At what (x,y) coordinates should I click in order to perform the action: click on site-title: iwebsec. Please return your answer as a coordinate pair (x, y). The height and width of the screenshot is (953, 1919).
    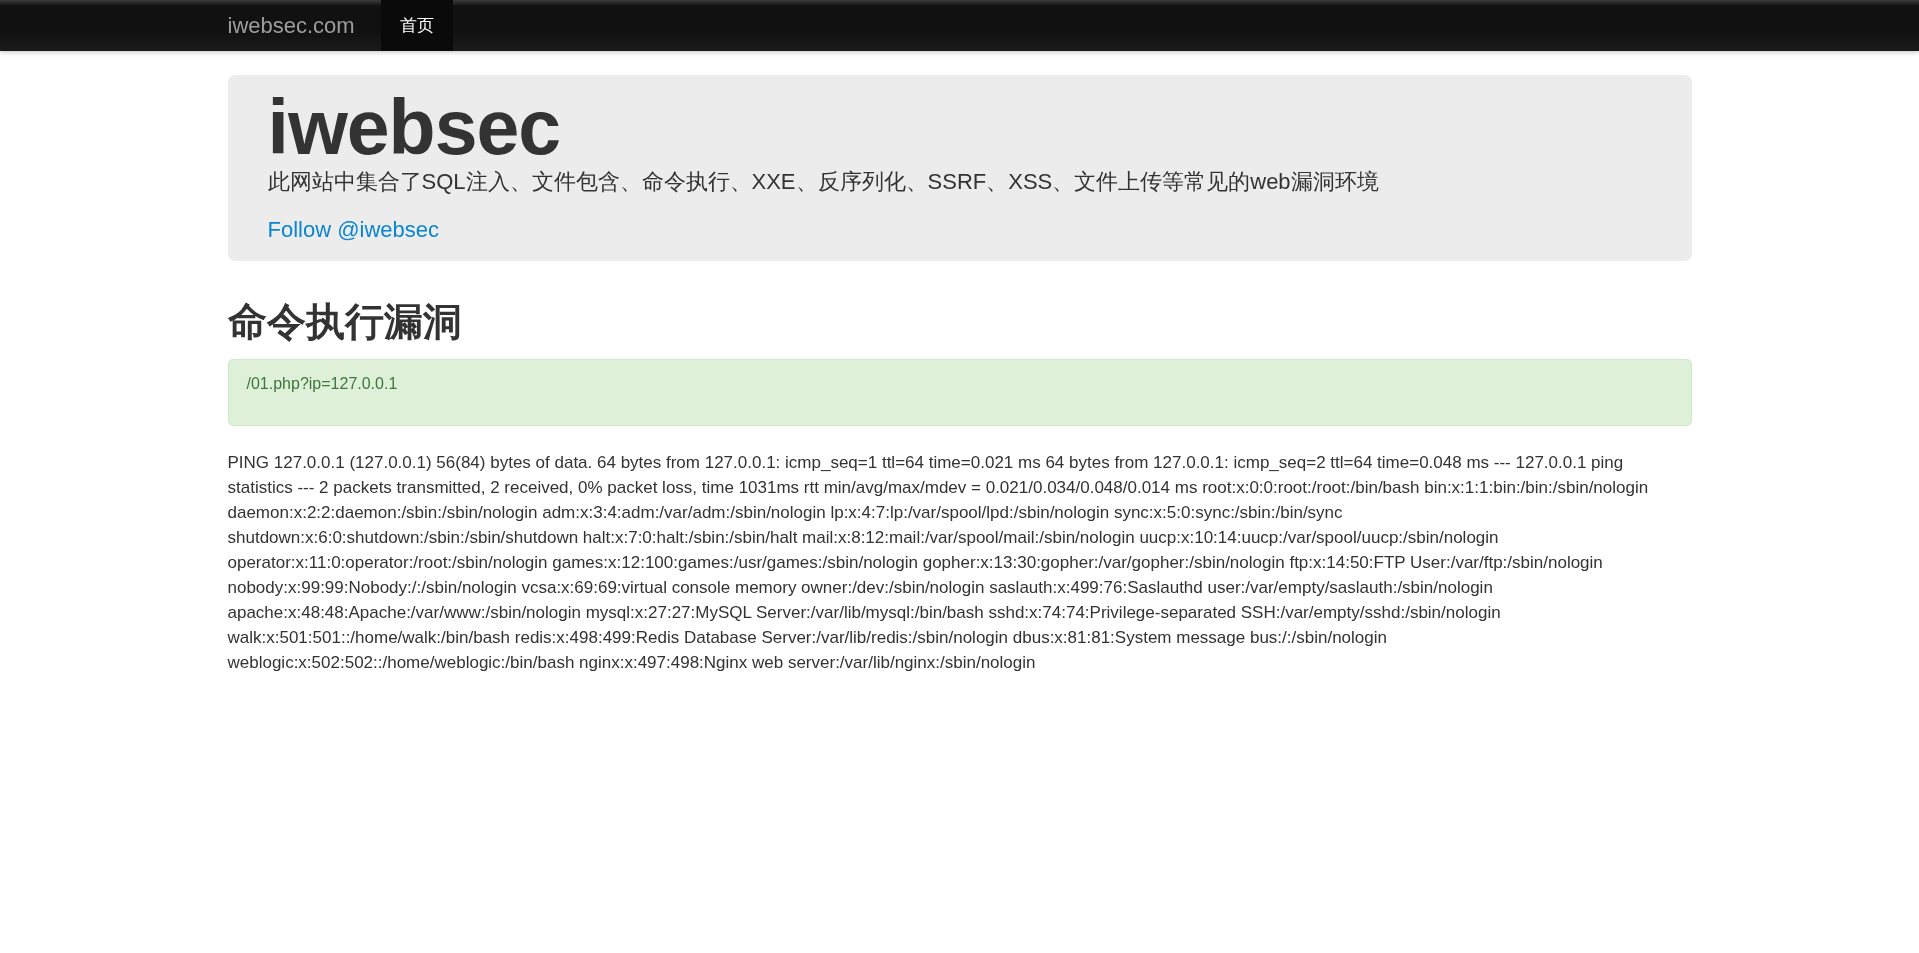
    Looking at the image, I should click on (414, 127).